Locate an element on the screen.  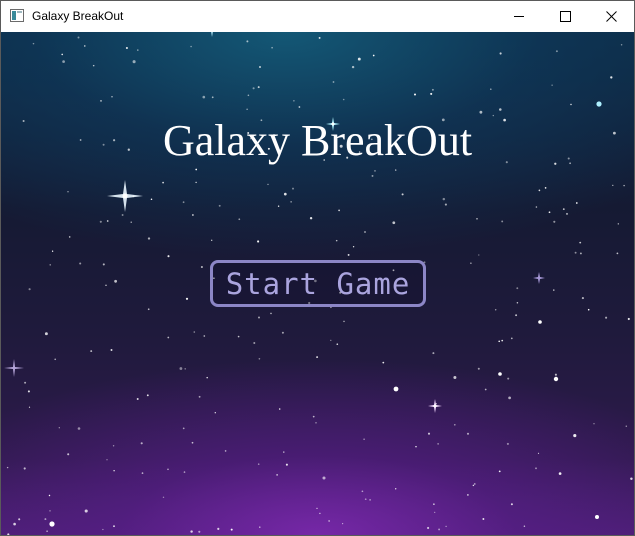
maximize-button is located at coordinates (565, 16).